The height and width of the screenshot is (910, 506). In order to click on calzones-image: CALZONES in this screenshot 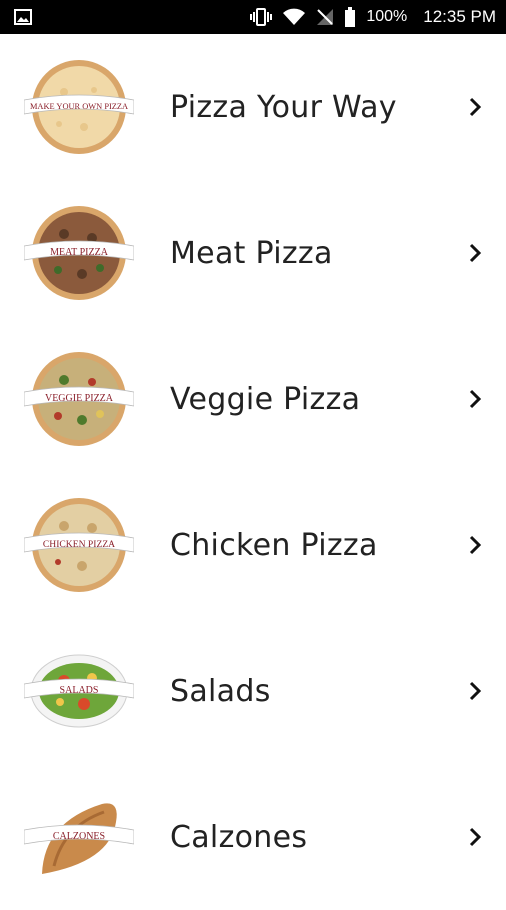, I will do `click(79, 838)`.